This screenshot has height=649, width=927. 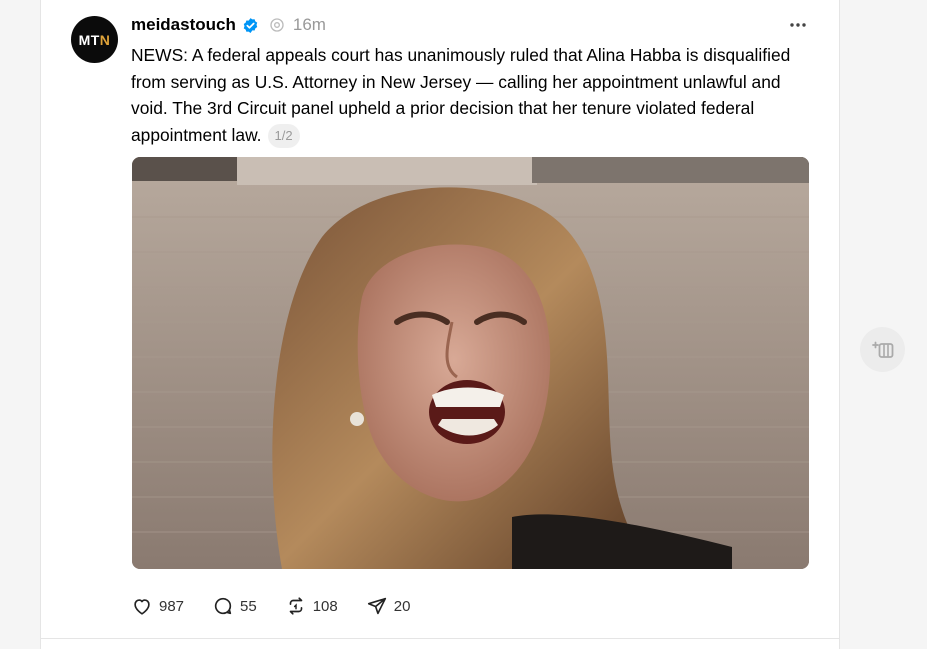 What do you see at coordinates (172, 606) in the screenshot?
I see `like-count: 987` at bounding box center [172, 606].